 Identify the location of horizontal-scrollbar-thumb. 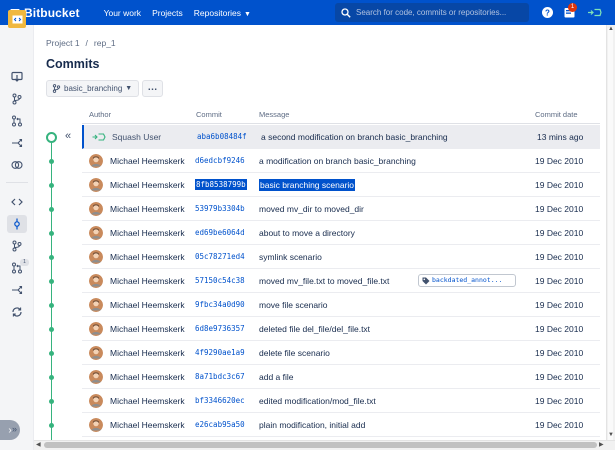
(320, 445).